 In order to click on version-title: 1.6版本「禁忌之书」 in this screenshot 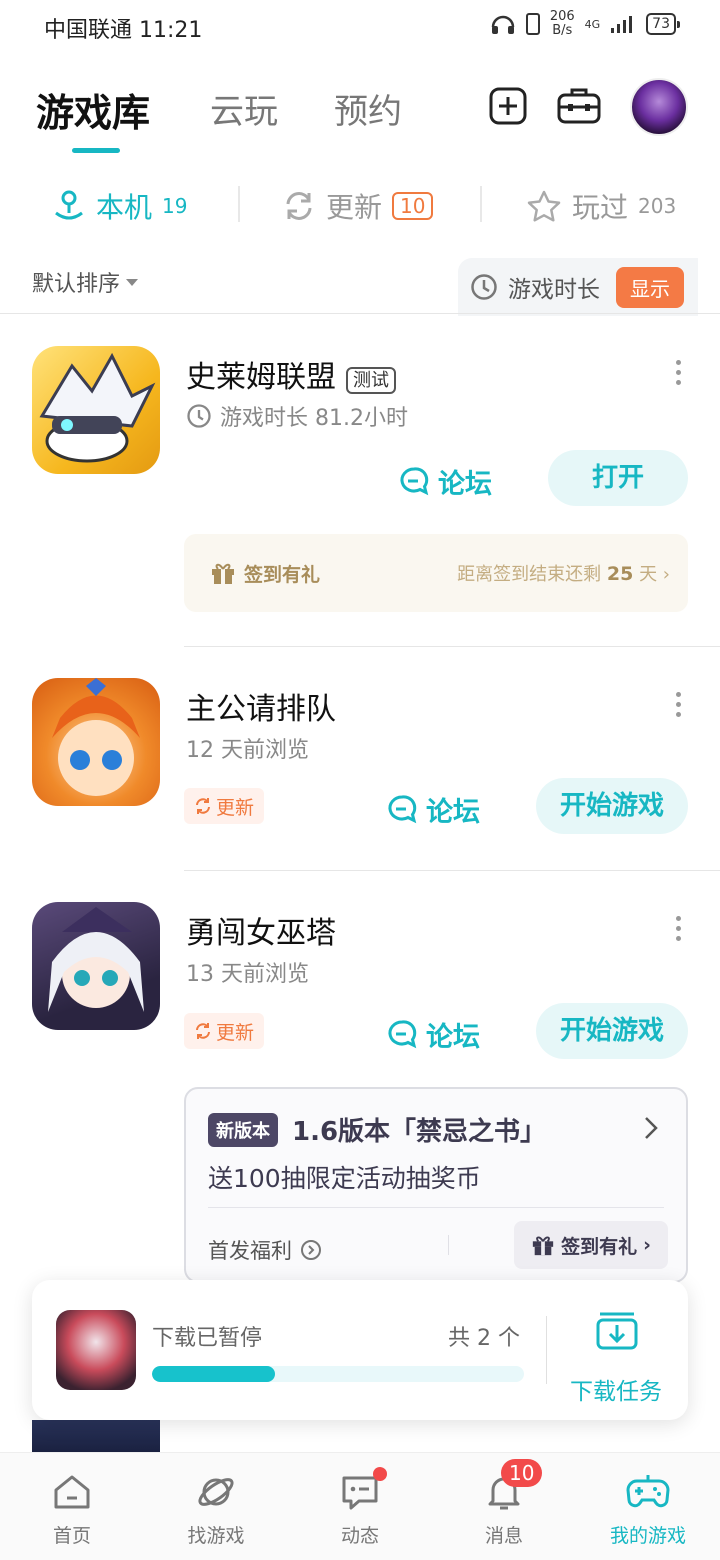, I will do `click(419, 1132)`.